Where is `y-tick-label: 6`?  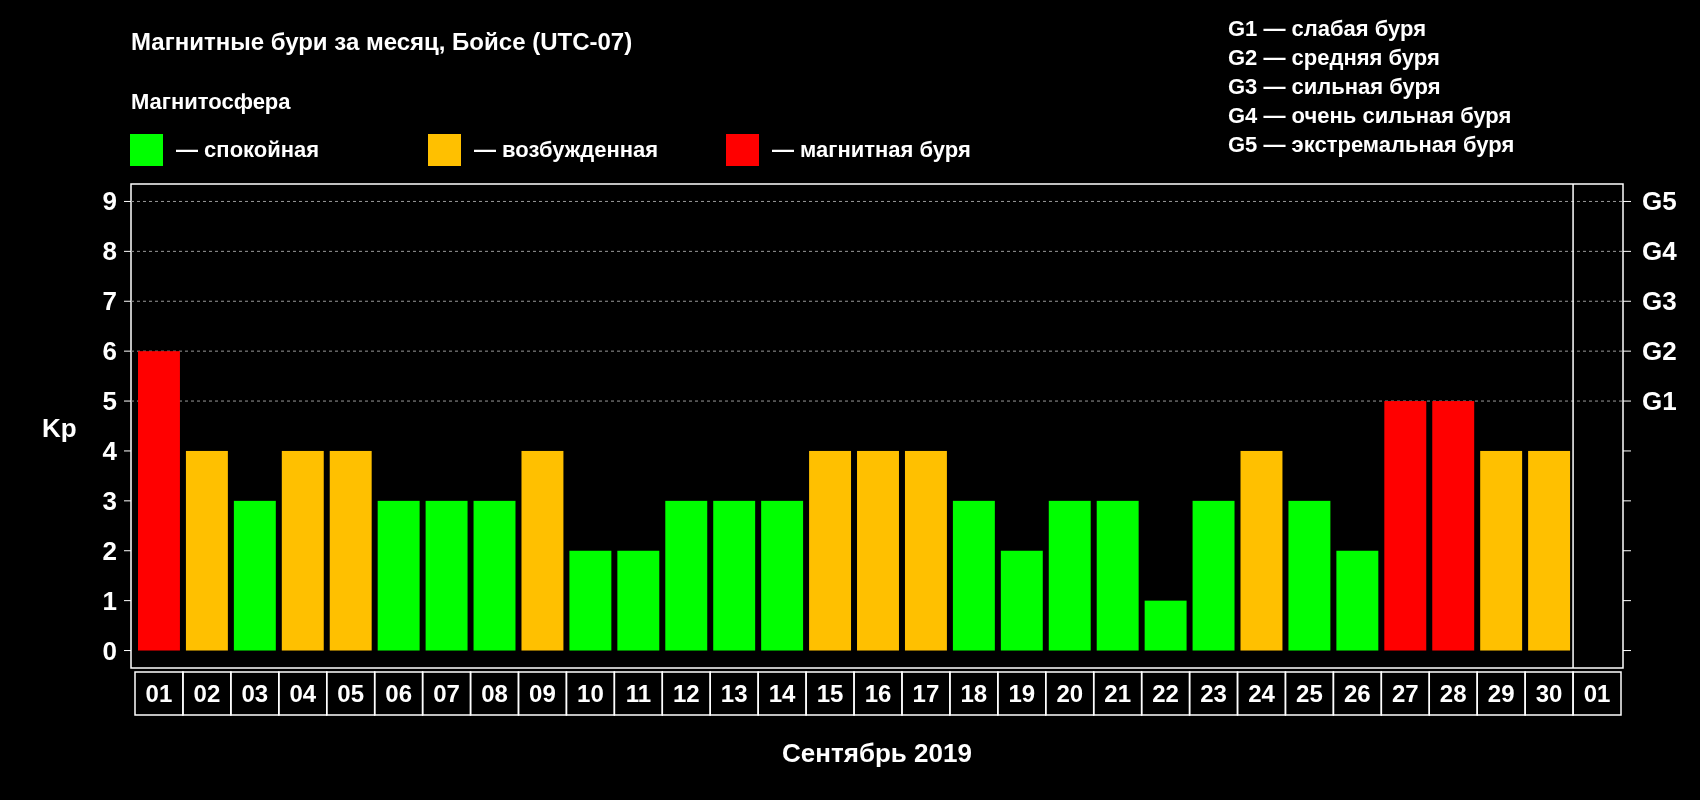 y-tick-label: 6 is located at coordinates (109, 351).